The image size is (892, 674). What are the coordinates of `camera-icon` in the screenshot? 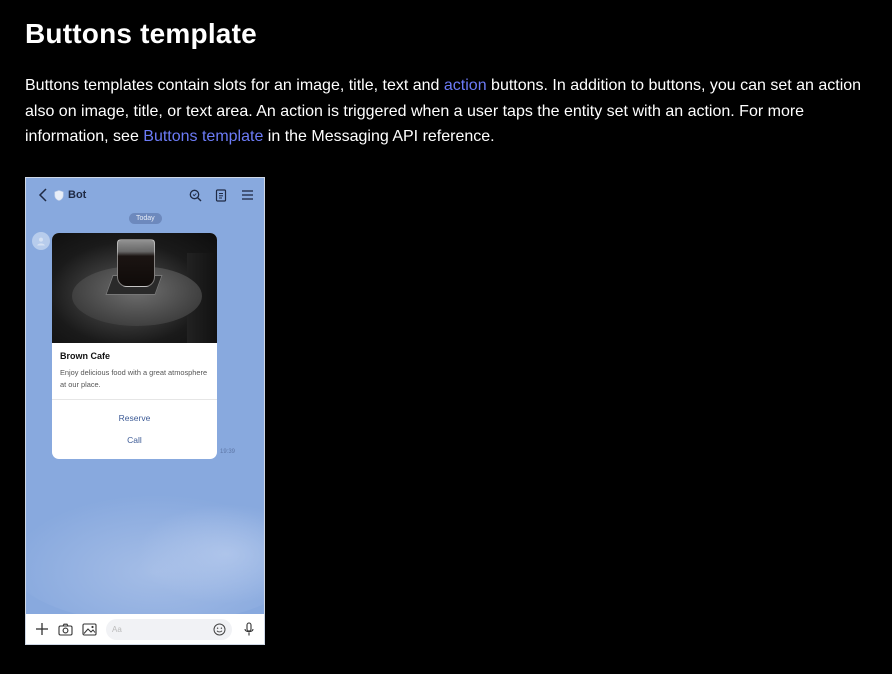 It's located at (65, 629).